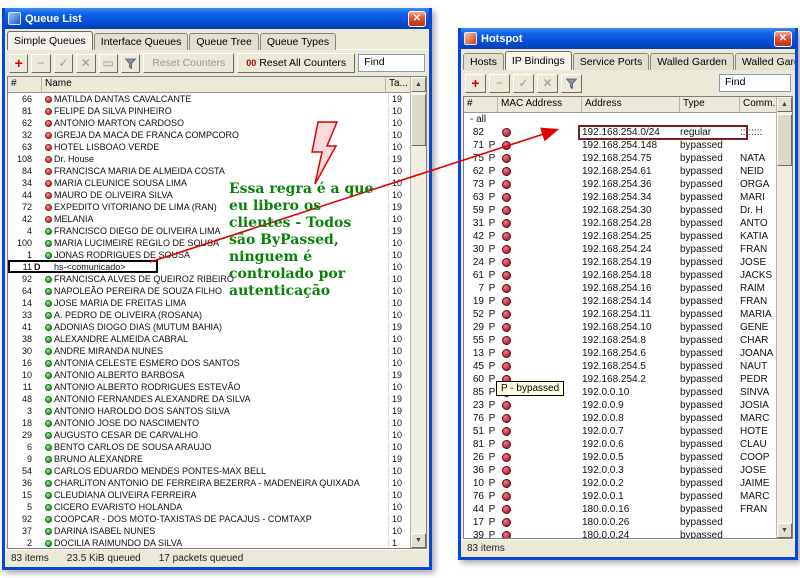  What do you see at coordinates (209, 99) in the screenshot?
I see `table-row: 66 MATILDA DANTAS CAVALCANTE 19` at bounding box center [209, 99].